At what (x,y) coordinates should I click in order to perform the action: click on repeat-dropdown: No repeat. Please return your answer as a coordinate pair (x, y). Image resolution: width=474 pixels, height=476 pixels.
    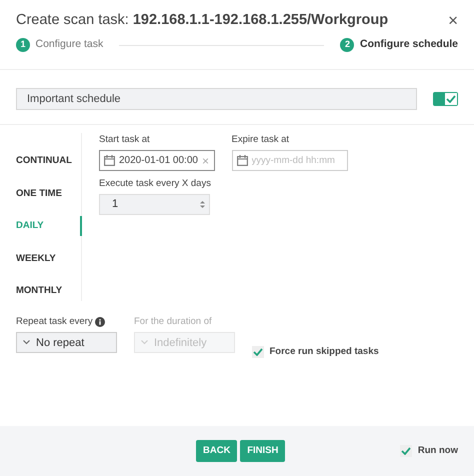
    Looking at the image, I should click on (66, 343).